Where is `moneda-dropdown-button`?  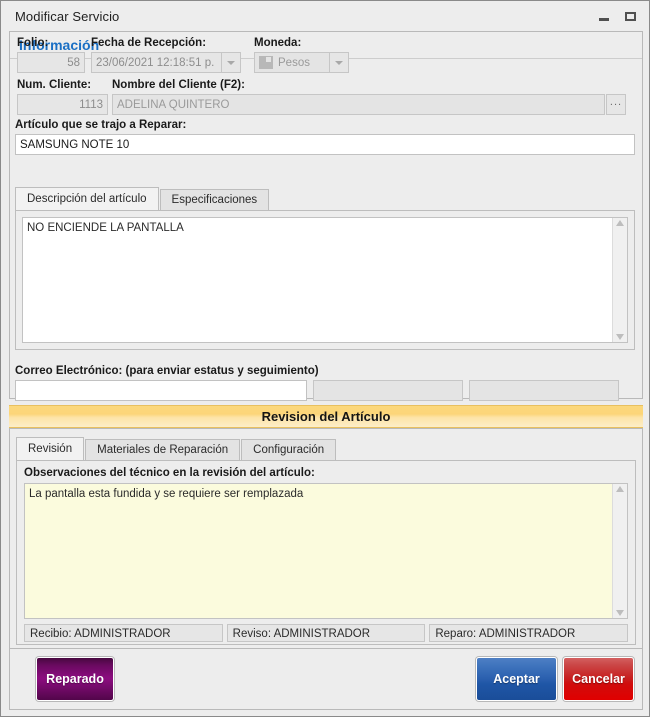
moneda-dropdown-button is located at coordinates (339, 62).